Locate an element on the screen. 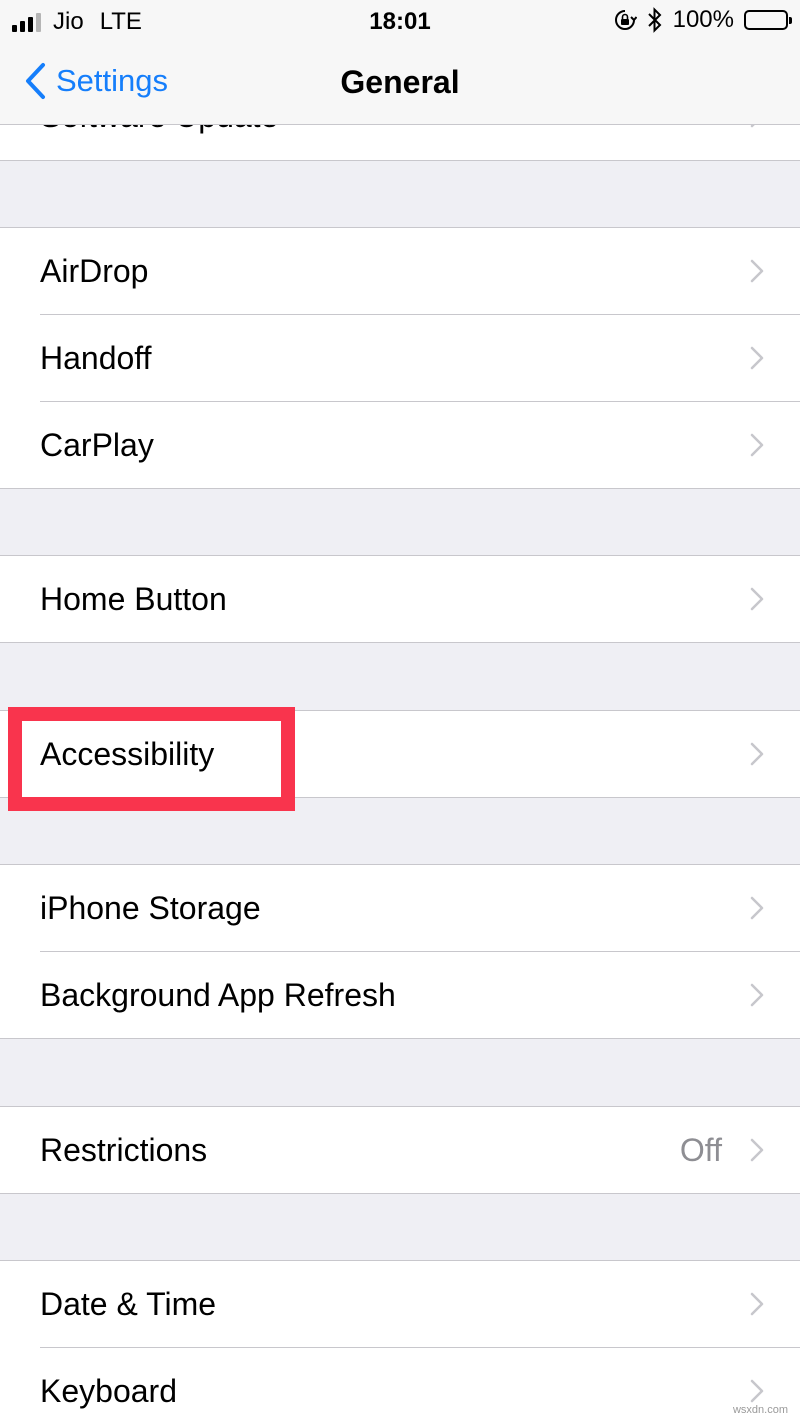 The height and width of the screenshot is (1422, 800). row-label: AirDrop is located at coordinates (94, 271).